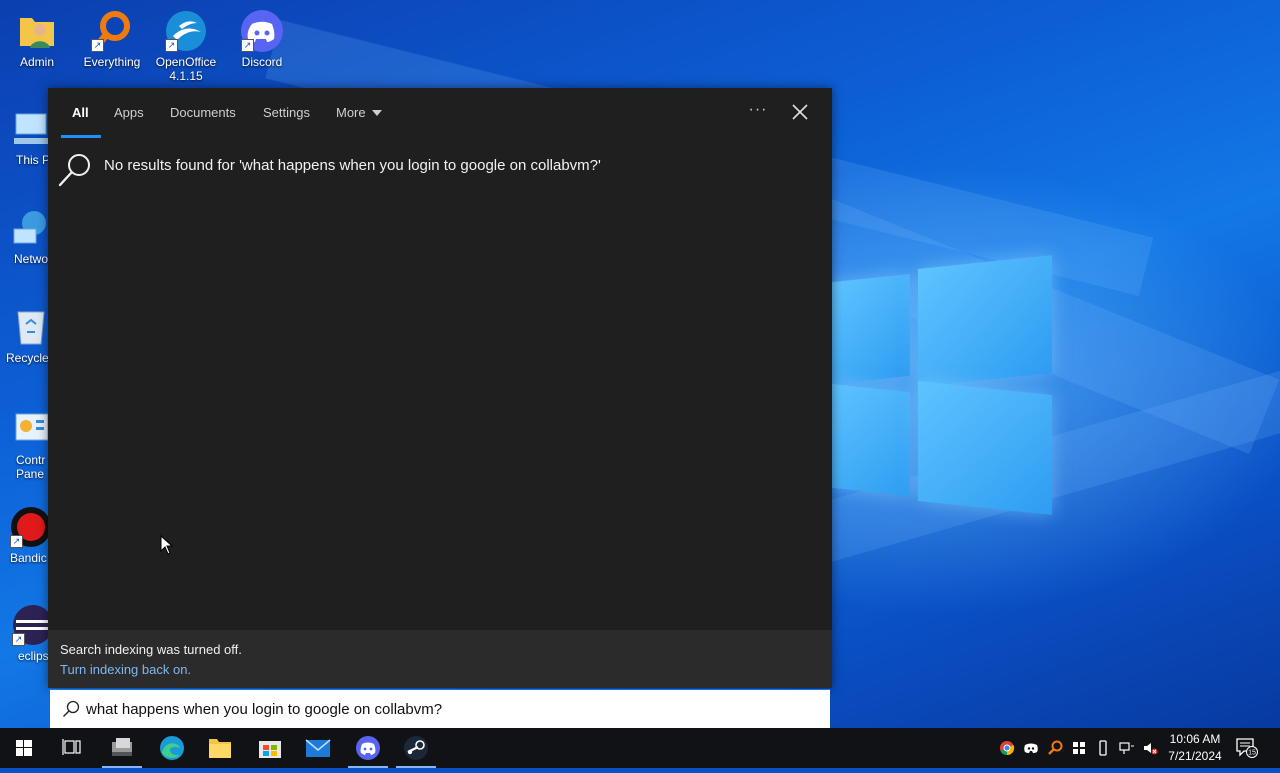  I want to click on taskbar-app-edge, so click(172, 748).